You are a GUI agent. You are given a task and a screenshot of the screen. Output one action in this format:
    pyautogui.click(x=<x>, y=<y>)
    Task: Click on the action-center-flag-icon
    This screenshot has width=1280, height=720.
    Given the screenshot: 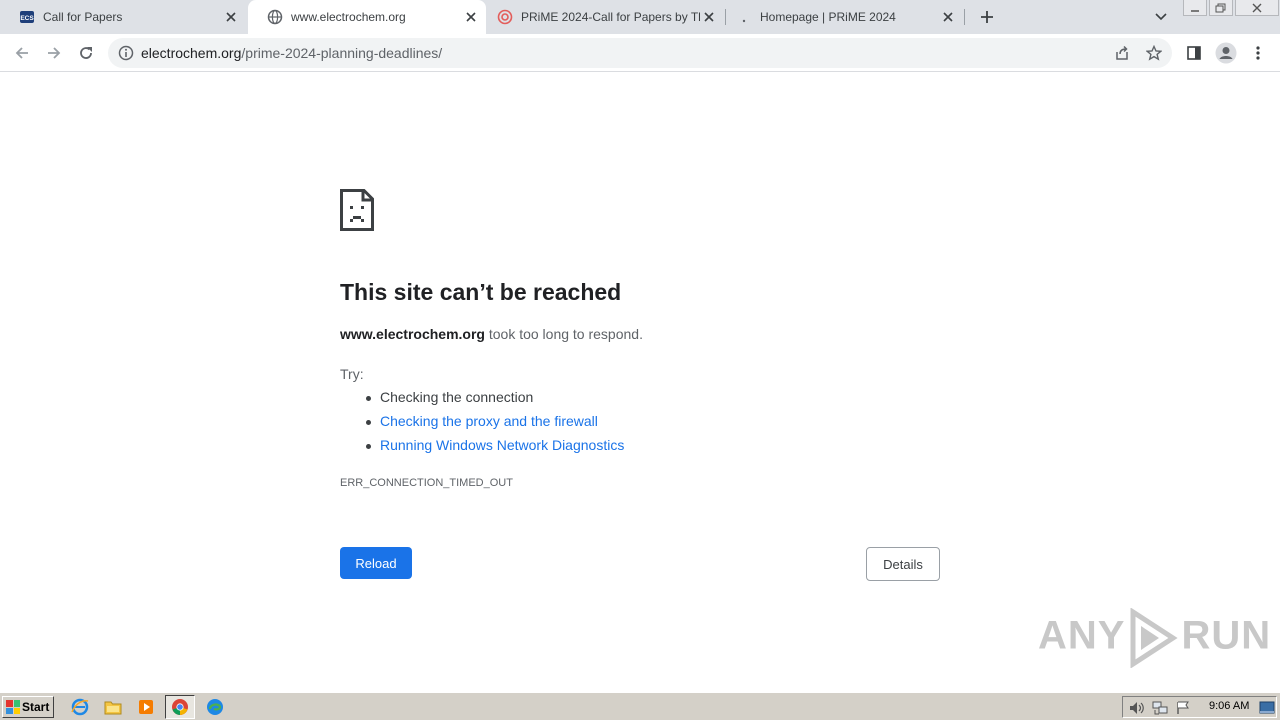 What is the action you would take?
    pyautogui.click(x=1183, y=708)
    